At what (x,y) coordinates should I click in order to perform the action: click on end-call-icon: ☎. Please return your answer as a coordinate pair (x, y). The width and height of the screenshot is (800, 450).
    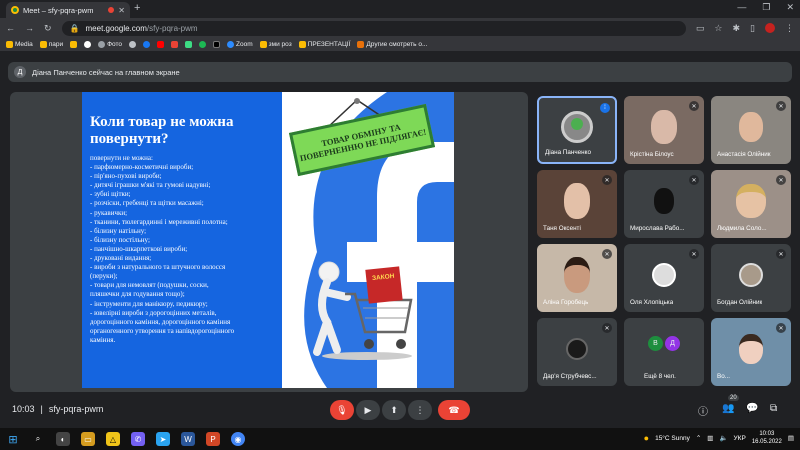
    Looking at the image, I should click on (454, 409).